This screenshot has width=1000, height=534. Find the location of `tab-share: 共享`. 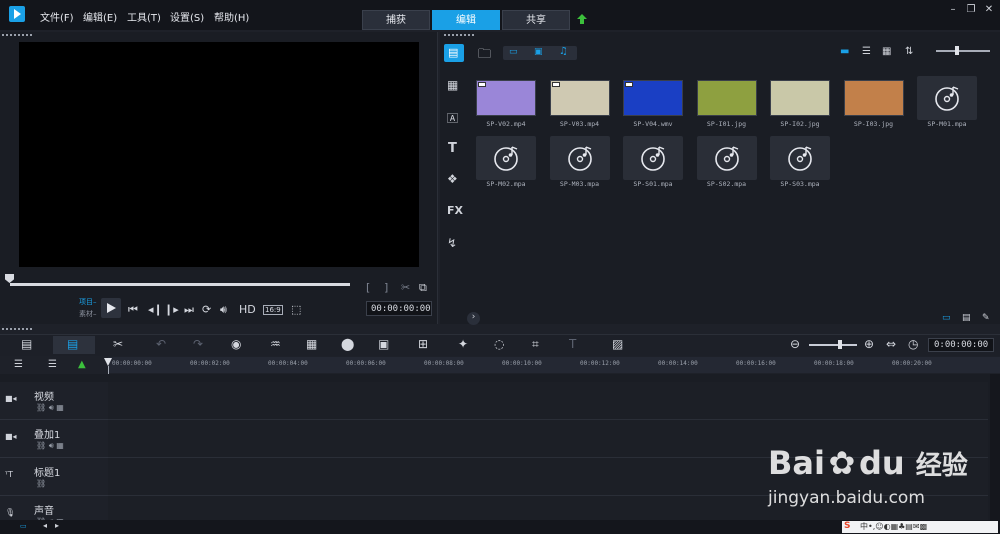

tab-share: 共享 is located at coordinates (536, 20).